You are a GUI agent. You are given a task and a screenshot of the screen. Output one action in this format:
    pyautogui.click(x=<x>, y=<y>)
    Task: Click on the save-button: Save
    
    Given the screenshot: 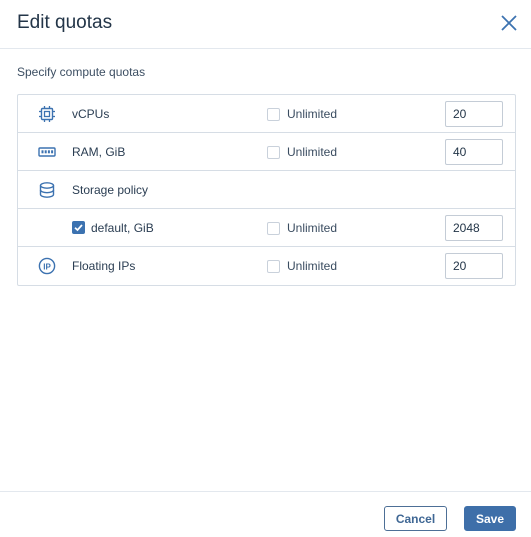 What is the action you would take?
    pyautogui.click(x=490, y=518)
    